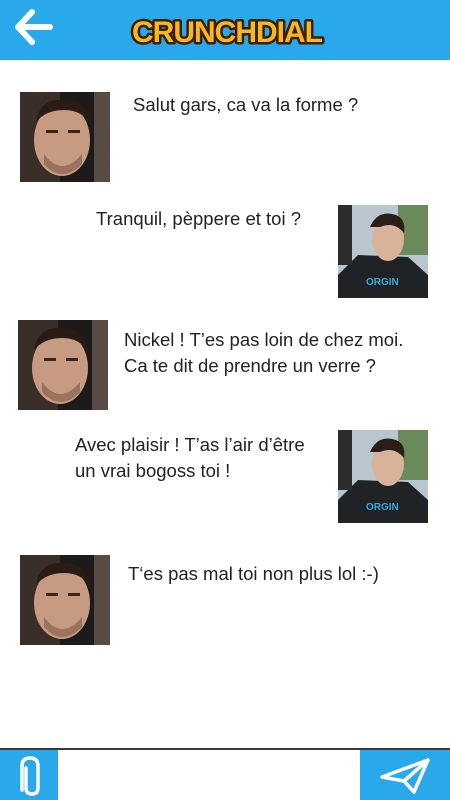  I want to click on paper-plane-icon, so click(405, 776).